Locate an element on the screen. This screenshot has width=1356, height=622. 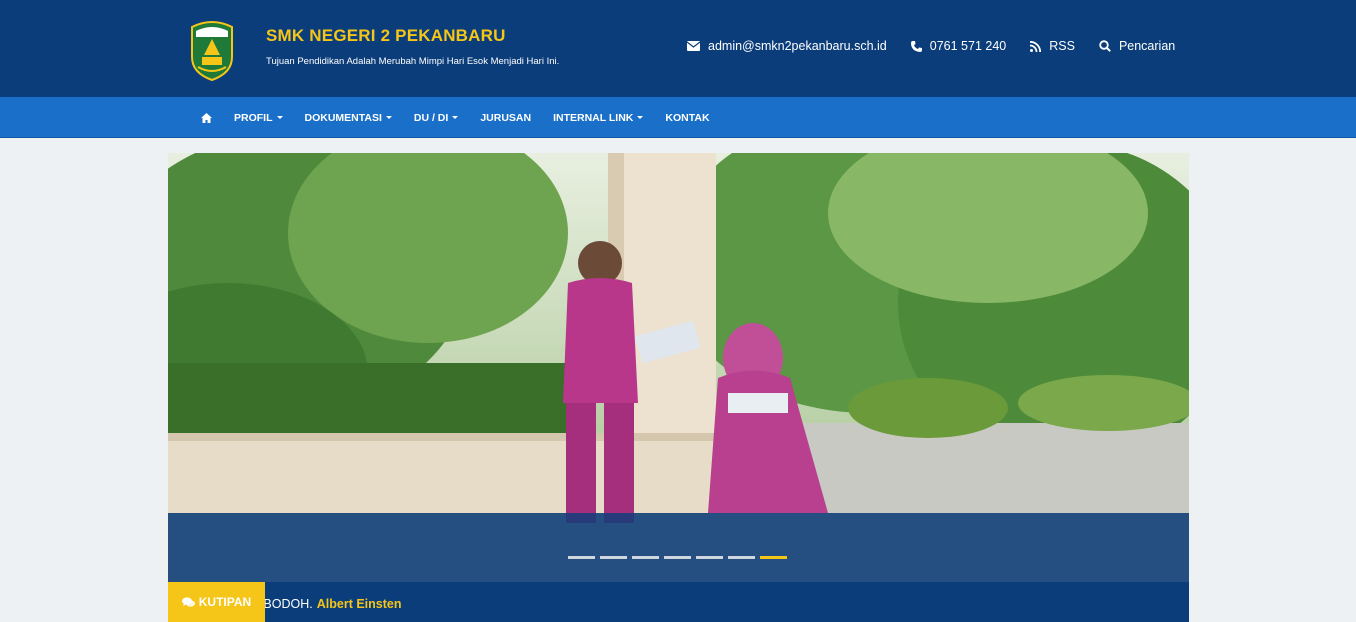
nav-label: DOKUMENTASI is located at coordinates (343, 117).